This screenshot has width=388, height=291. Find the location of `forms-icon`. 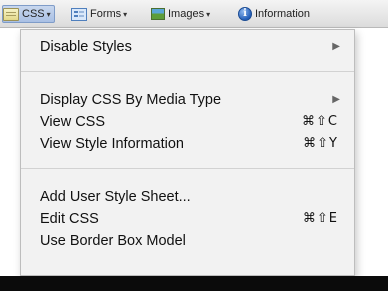

forms-icon is located at coordinates (79, 14).